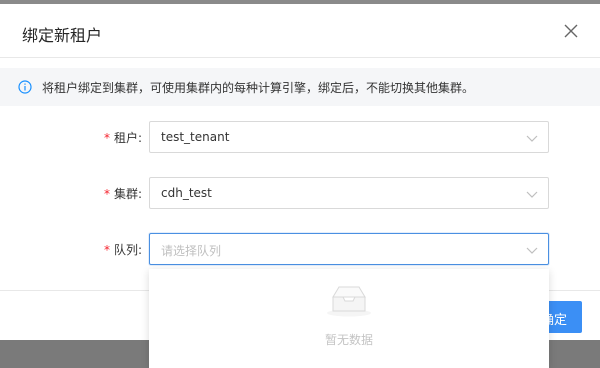 This screenshot has height=368, width=600. I want to click on info-alert: 将租户绑定到集群，可使用集群内的每种计算引擎，绑定后，不能切换其他集群。, so click(300, 87).